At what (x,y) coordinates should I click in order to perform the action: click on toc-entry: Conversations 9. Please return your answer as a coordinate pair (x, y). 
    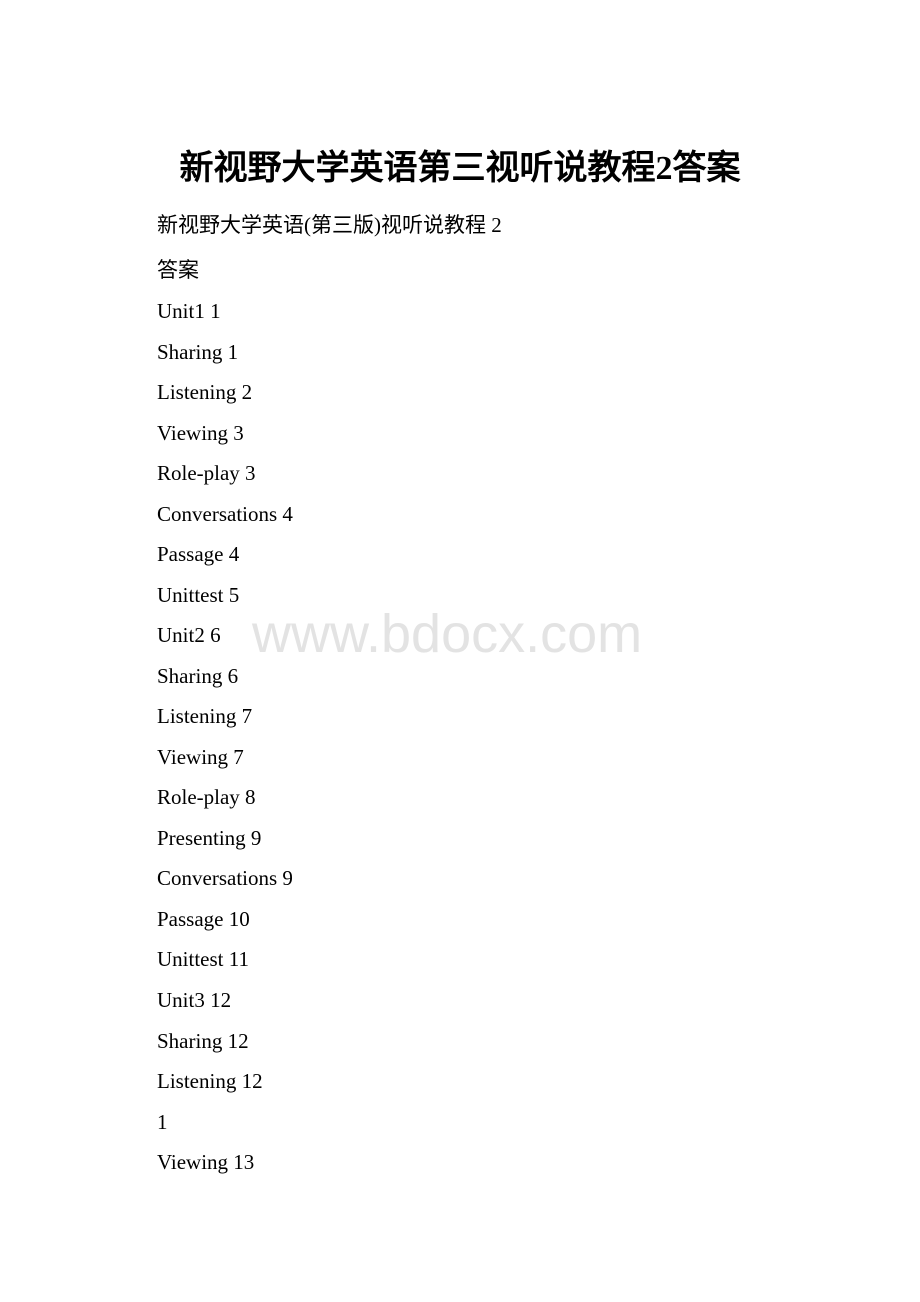
    Looking at the image, I should click on (225, 878).